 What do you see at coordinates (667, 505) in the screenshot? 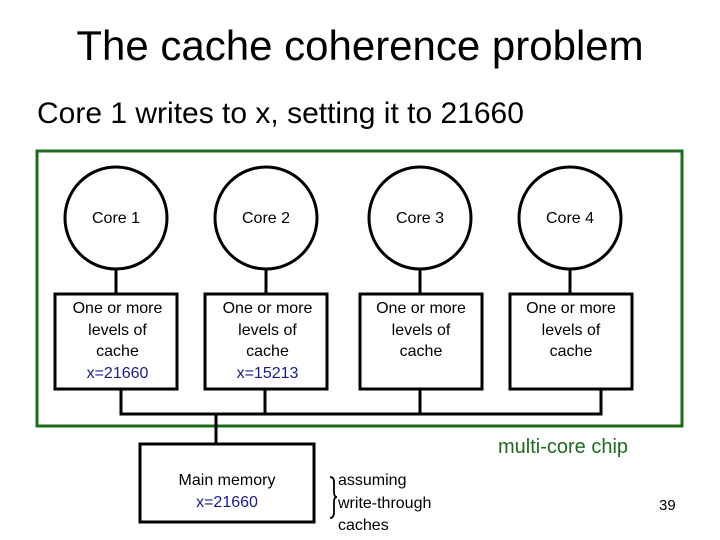
I see `page-number: 39` at bounding box center [667, 505].